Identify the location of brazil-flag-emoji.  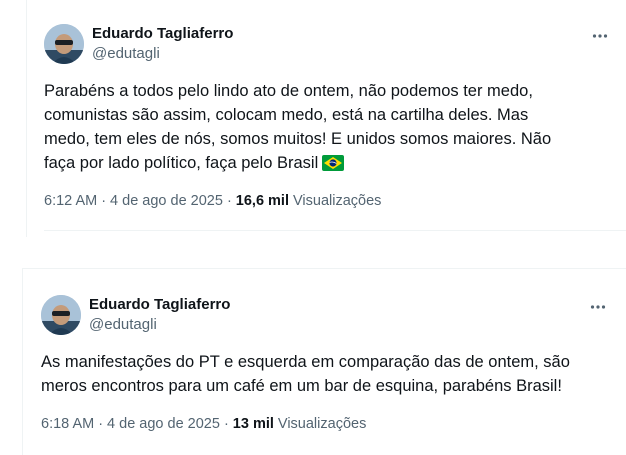
(333, 163).